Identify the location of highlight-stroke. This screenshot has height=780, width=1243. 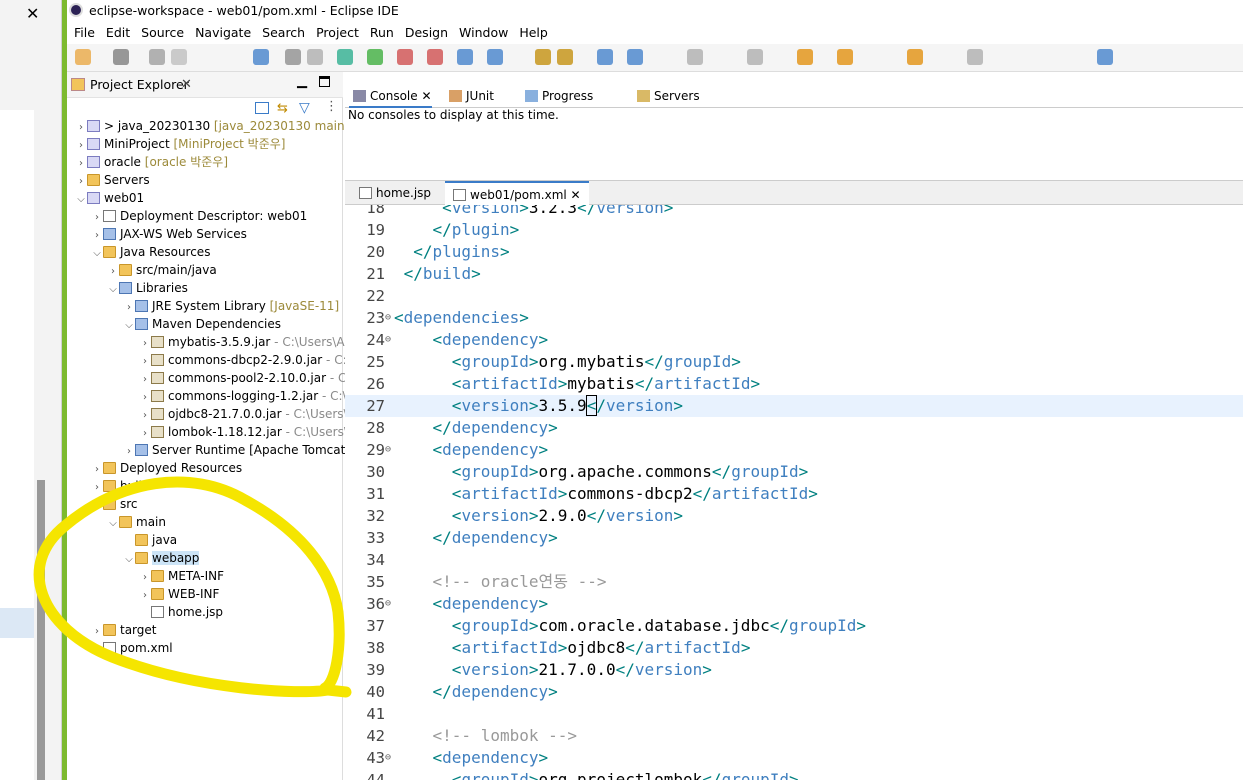
(192, 587).